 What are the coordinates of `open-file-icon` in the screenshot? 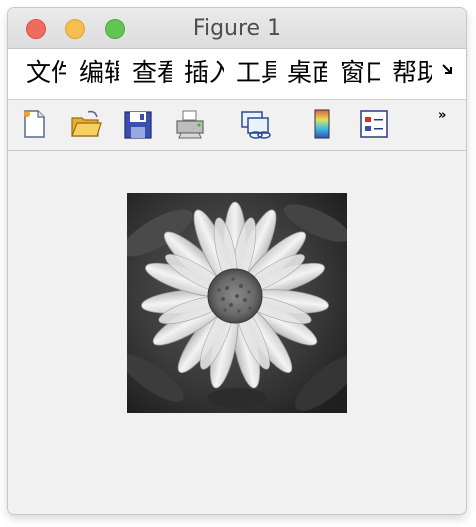 It's located at (86, 124).